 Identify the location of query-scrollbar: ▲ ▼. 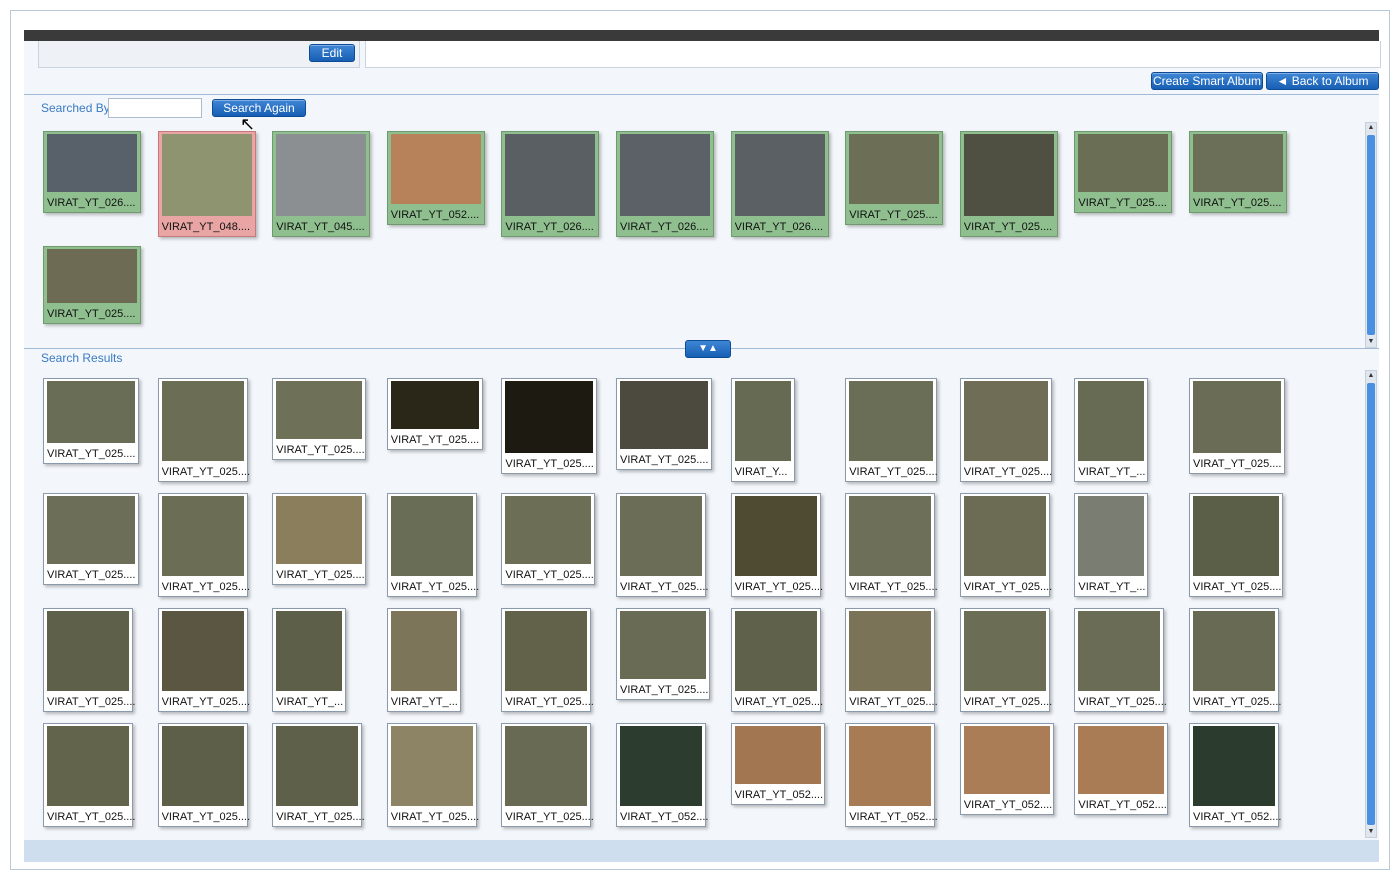
(1371, 235).